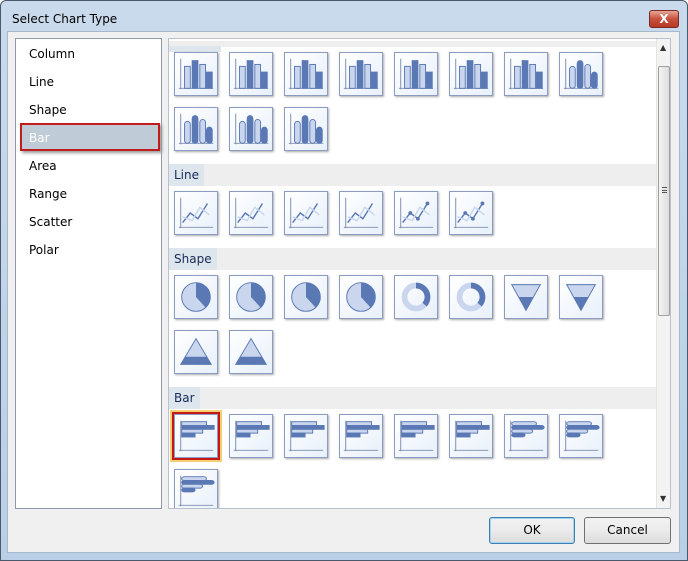 The width and height of the screenshot is (688, 561). I want to click on doughnut-icon, so click(416, 297).